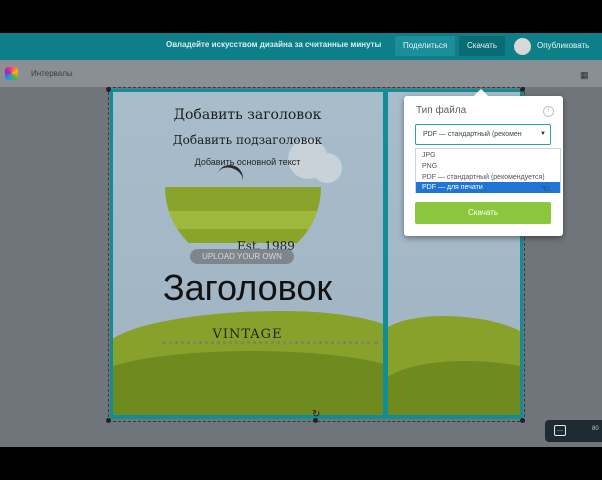 The height and width of the screenshot is (480, 602). Describe the element at coordinates (316, 414) in the screenshot. I see `rotate-handle-icon: ↻` at that location.